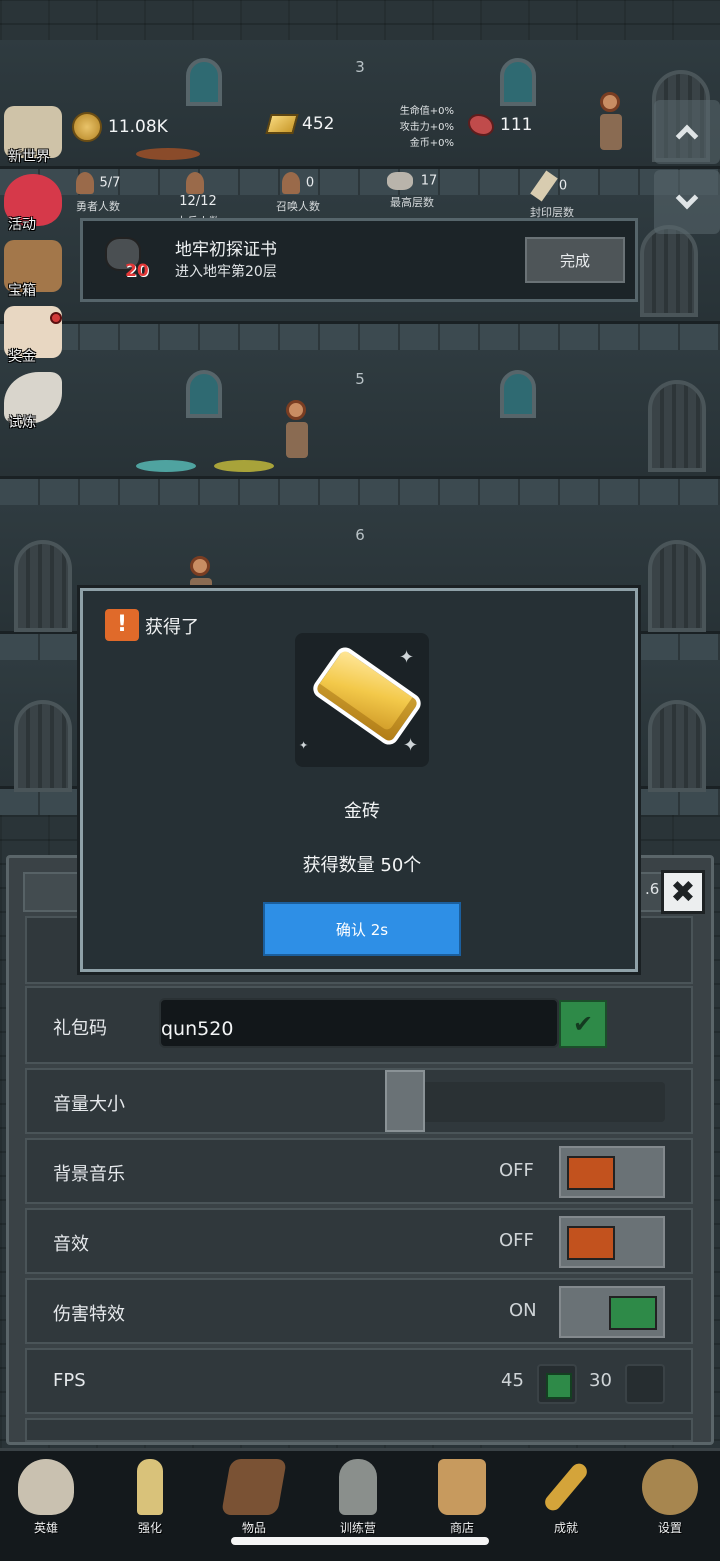 This screenshot has height=1561, width=720. What do you see at coordinates (69, 1380) in the screenshot?
I see `fps-label: FPS` at bounding box center [69, 1380].